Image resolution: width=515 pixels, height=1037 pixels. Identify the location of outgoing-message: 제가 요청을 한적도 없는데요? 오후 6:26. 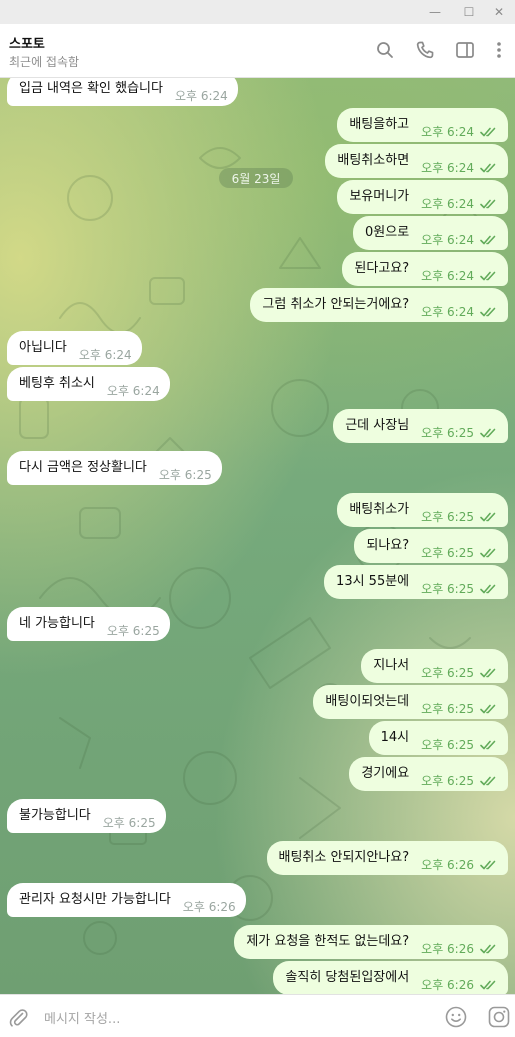
(371, 942).